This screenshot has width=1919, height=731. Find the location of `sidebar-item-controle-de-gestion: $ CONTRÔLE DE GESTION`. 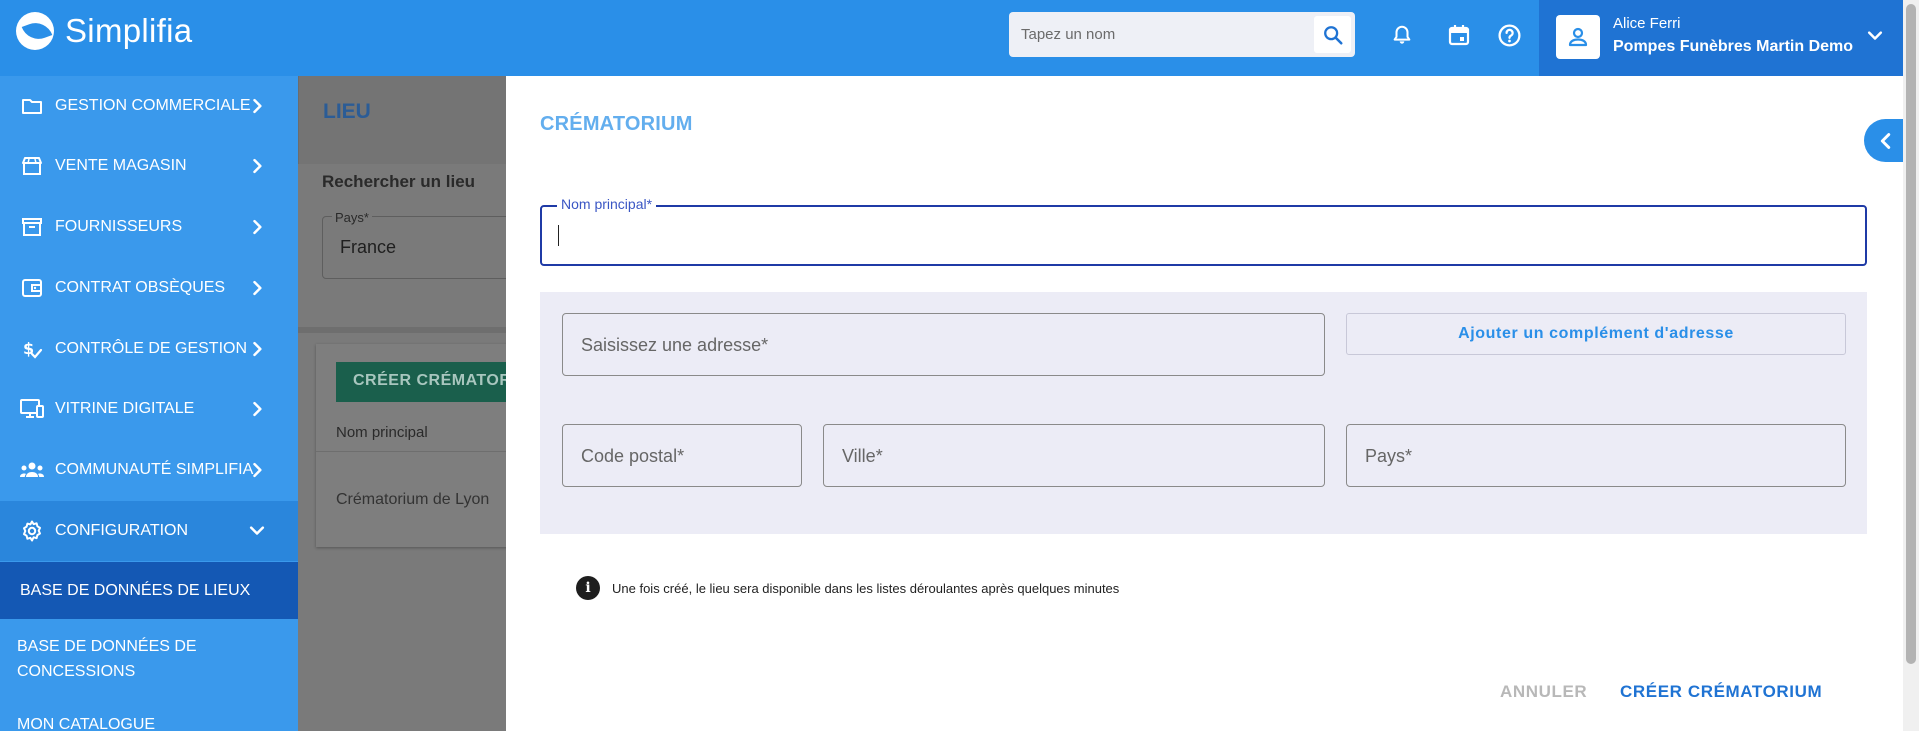

sidebar-item-controle-de-gestion: $ CONTRÔLE DE GESTION is located at coordinates (149, 349).